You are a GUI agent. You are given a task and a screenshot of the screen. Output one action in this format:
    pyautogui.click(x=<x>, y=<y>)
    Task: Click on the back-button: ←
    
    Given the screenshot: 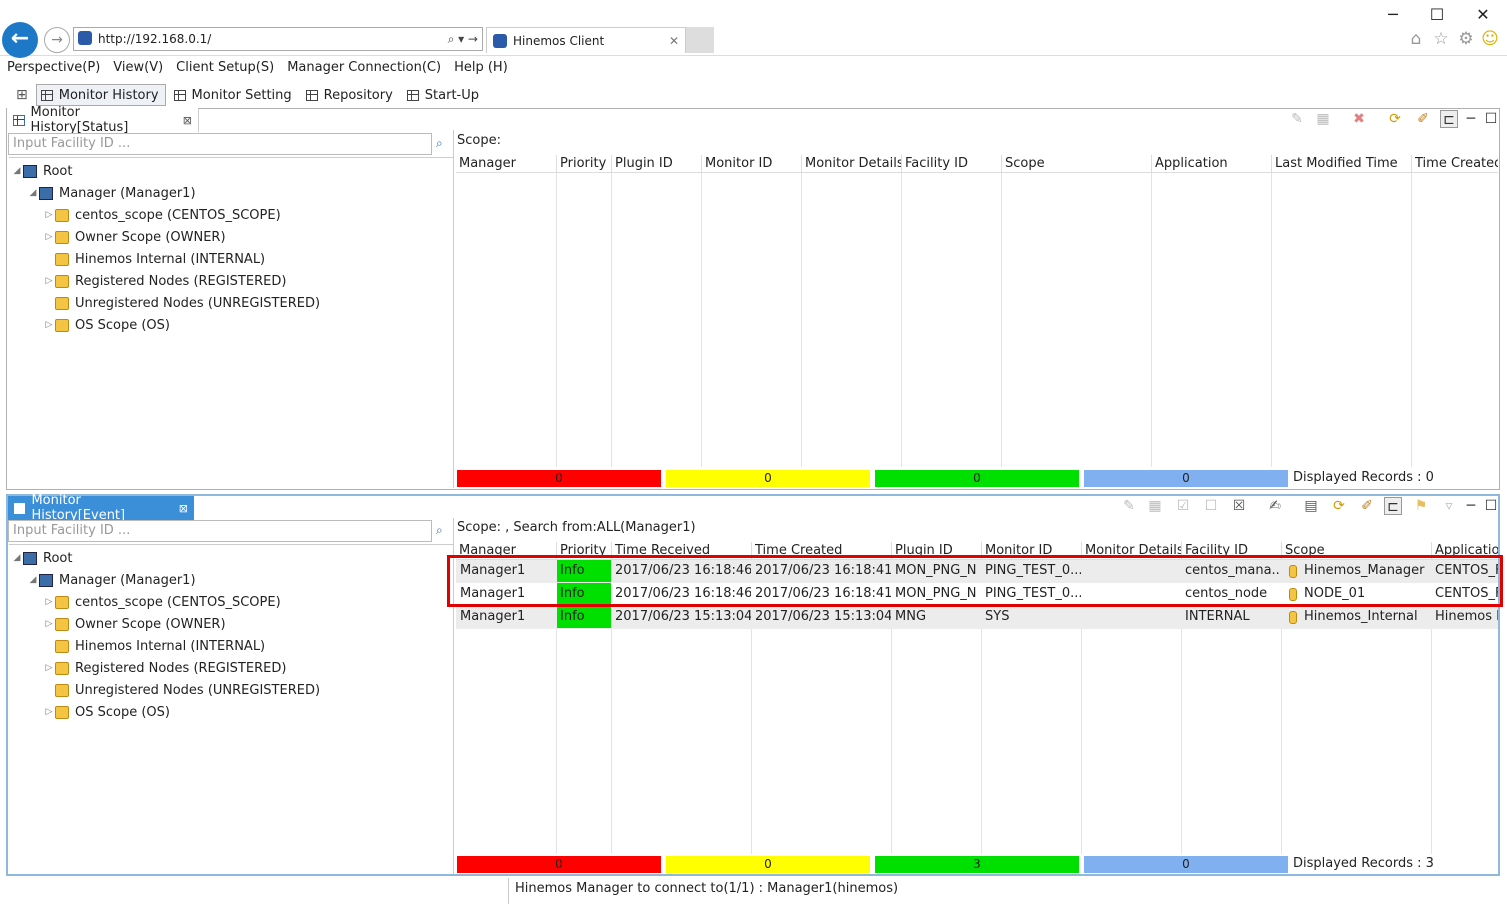 What is the action you would take?
    pyautogui.click(x=20, y=40)
    